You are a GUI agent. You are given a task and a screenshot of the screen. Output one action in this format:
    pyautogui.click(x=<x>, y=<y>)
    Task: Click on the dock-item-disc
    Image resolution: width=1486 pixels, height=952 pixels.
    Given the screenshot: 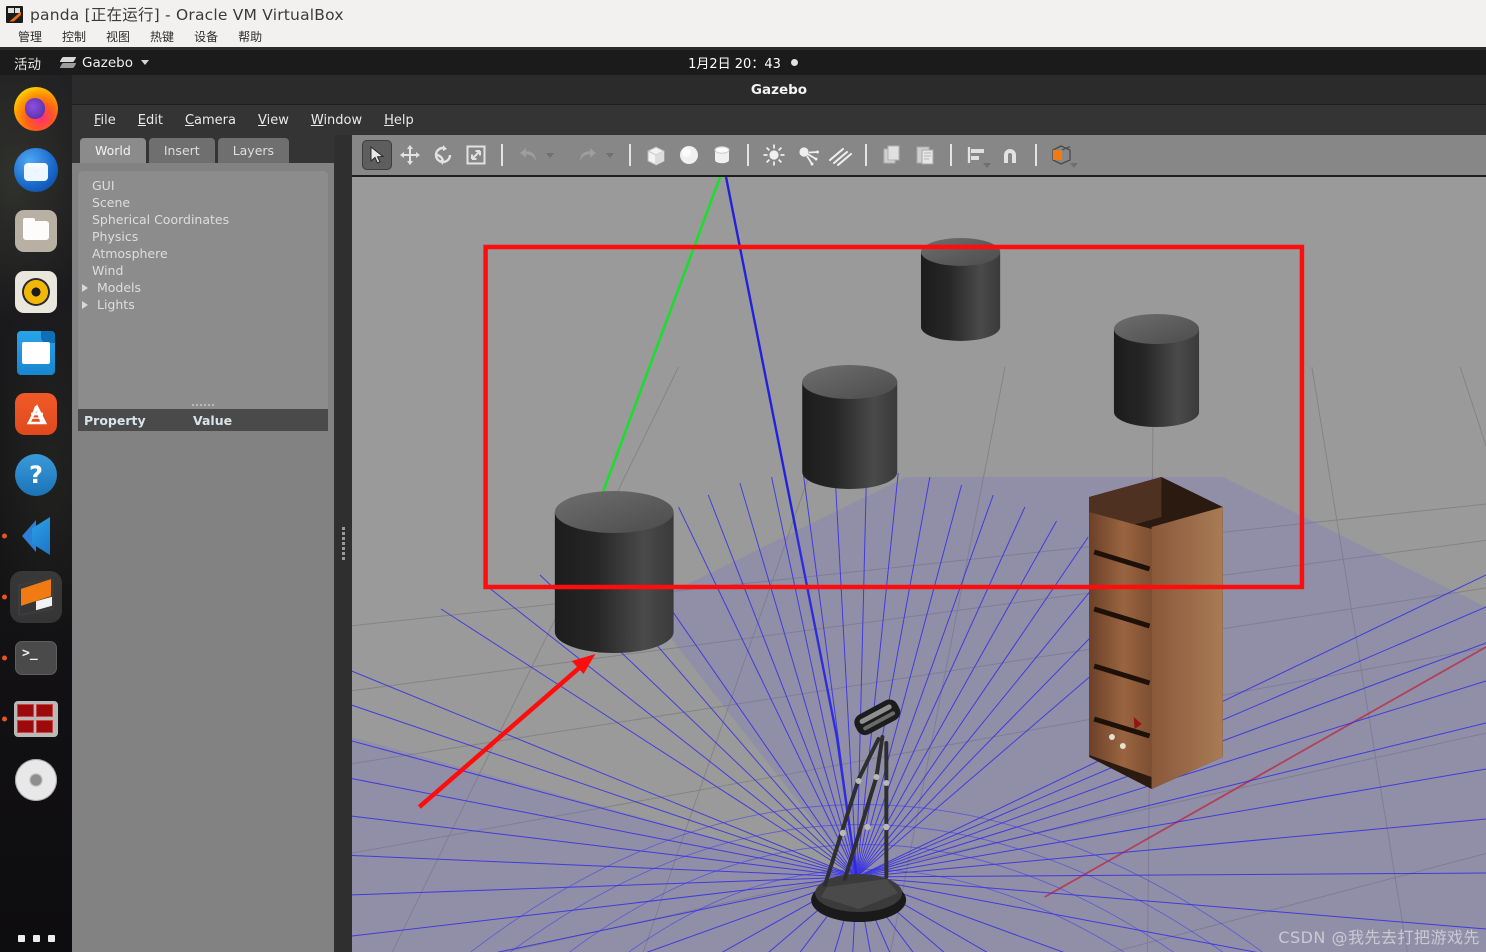 What is the action you would take?
    pyautogui.click(x=36, y=780)
    